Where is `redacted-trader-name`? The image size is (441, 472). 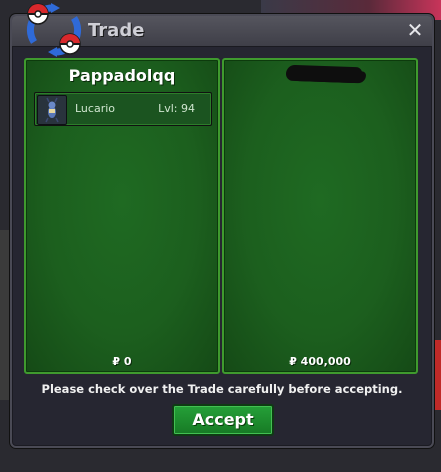
redacted-trader-name is located at coordinates (324, 74).